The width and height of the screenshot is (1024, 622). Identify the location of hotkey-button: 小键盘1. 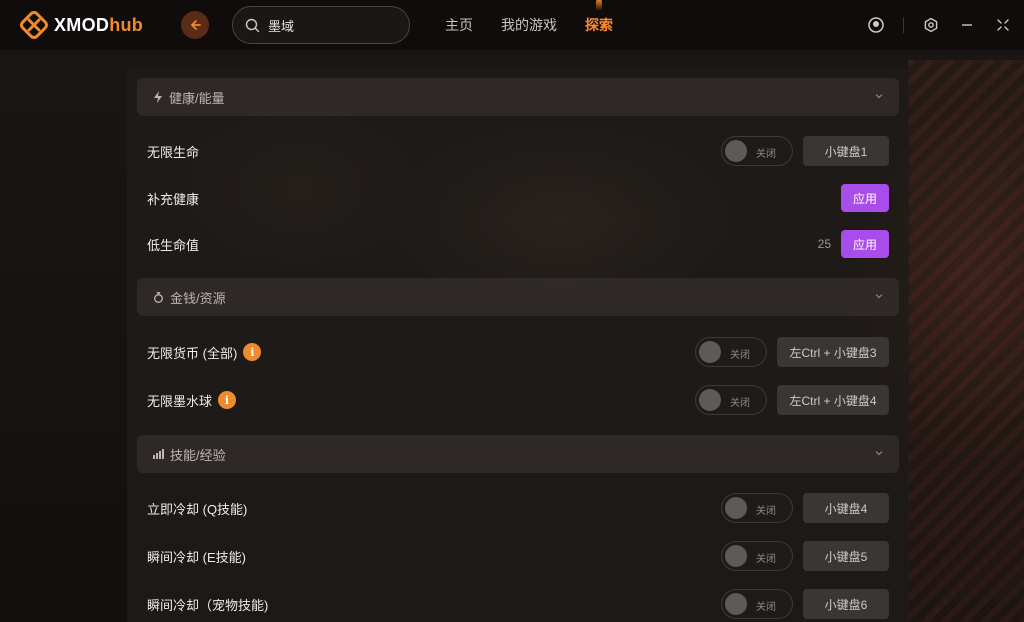
(846, 151).